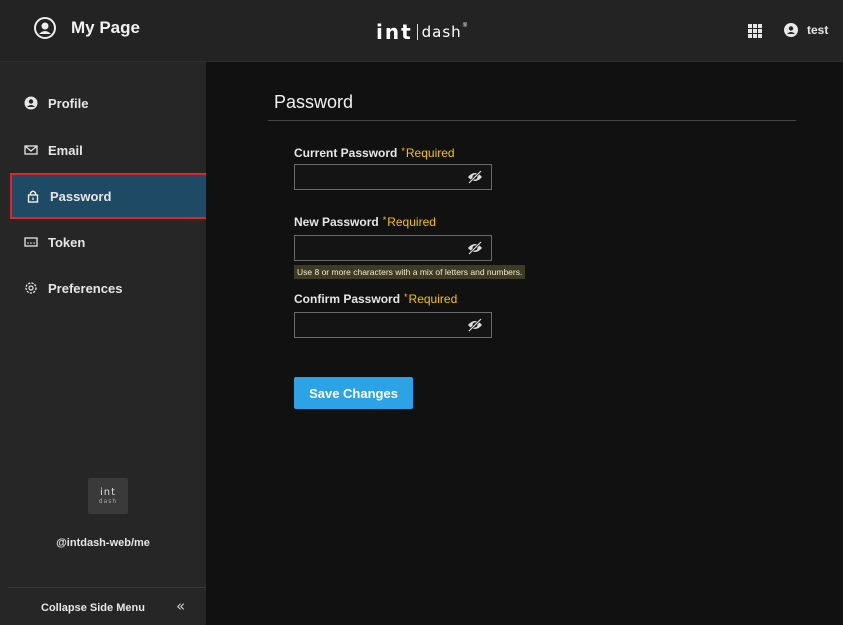 This screenshot has height=625, width=843. What do you see at coordinates (465, 26) in the screenshot?
I see `brand-registered-mark: ®` at bounding box center [465, 26].